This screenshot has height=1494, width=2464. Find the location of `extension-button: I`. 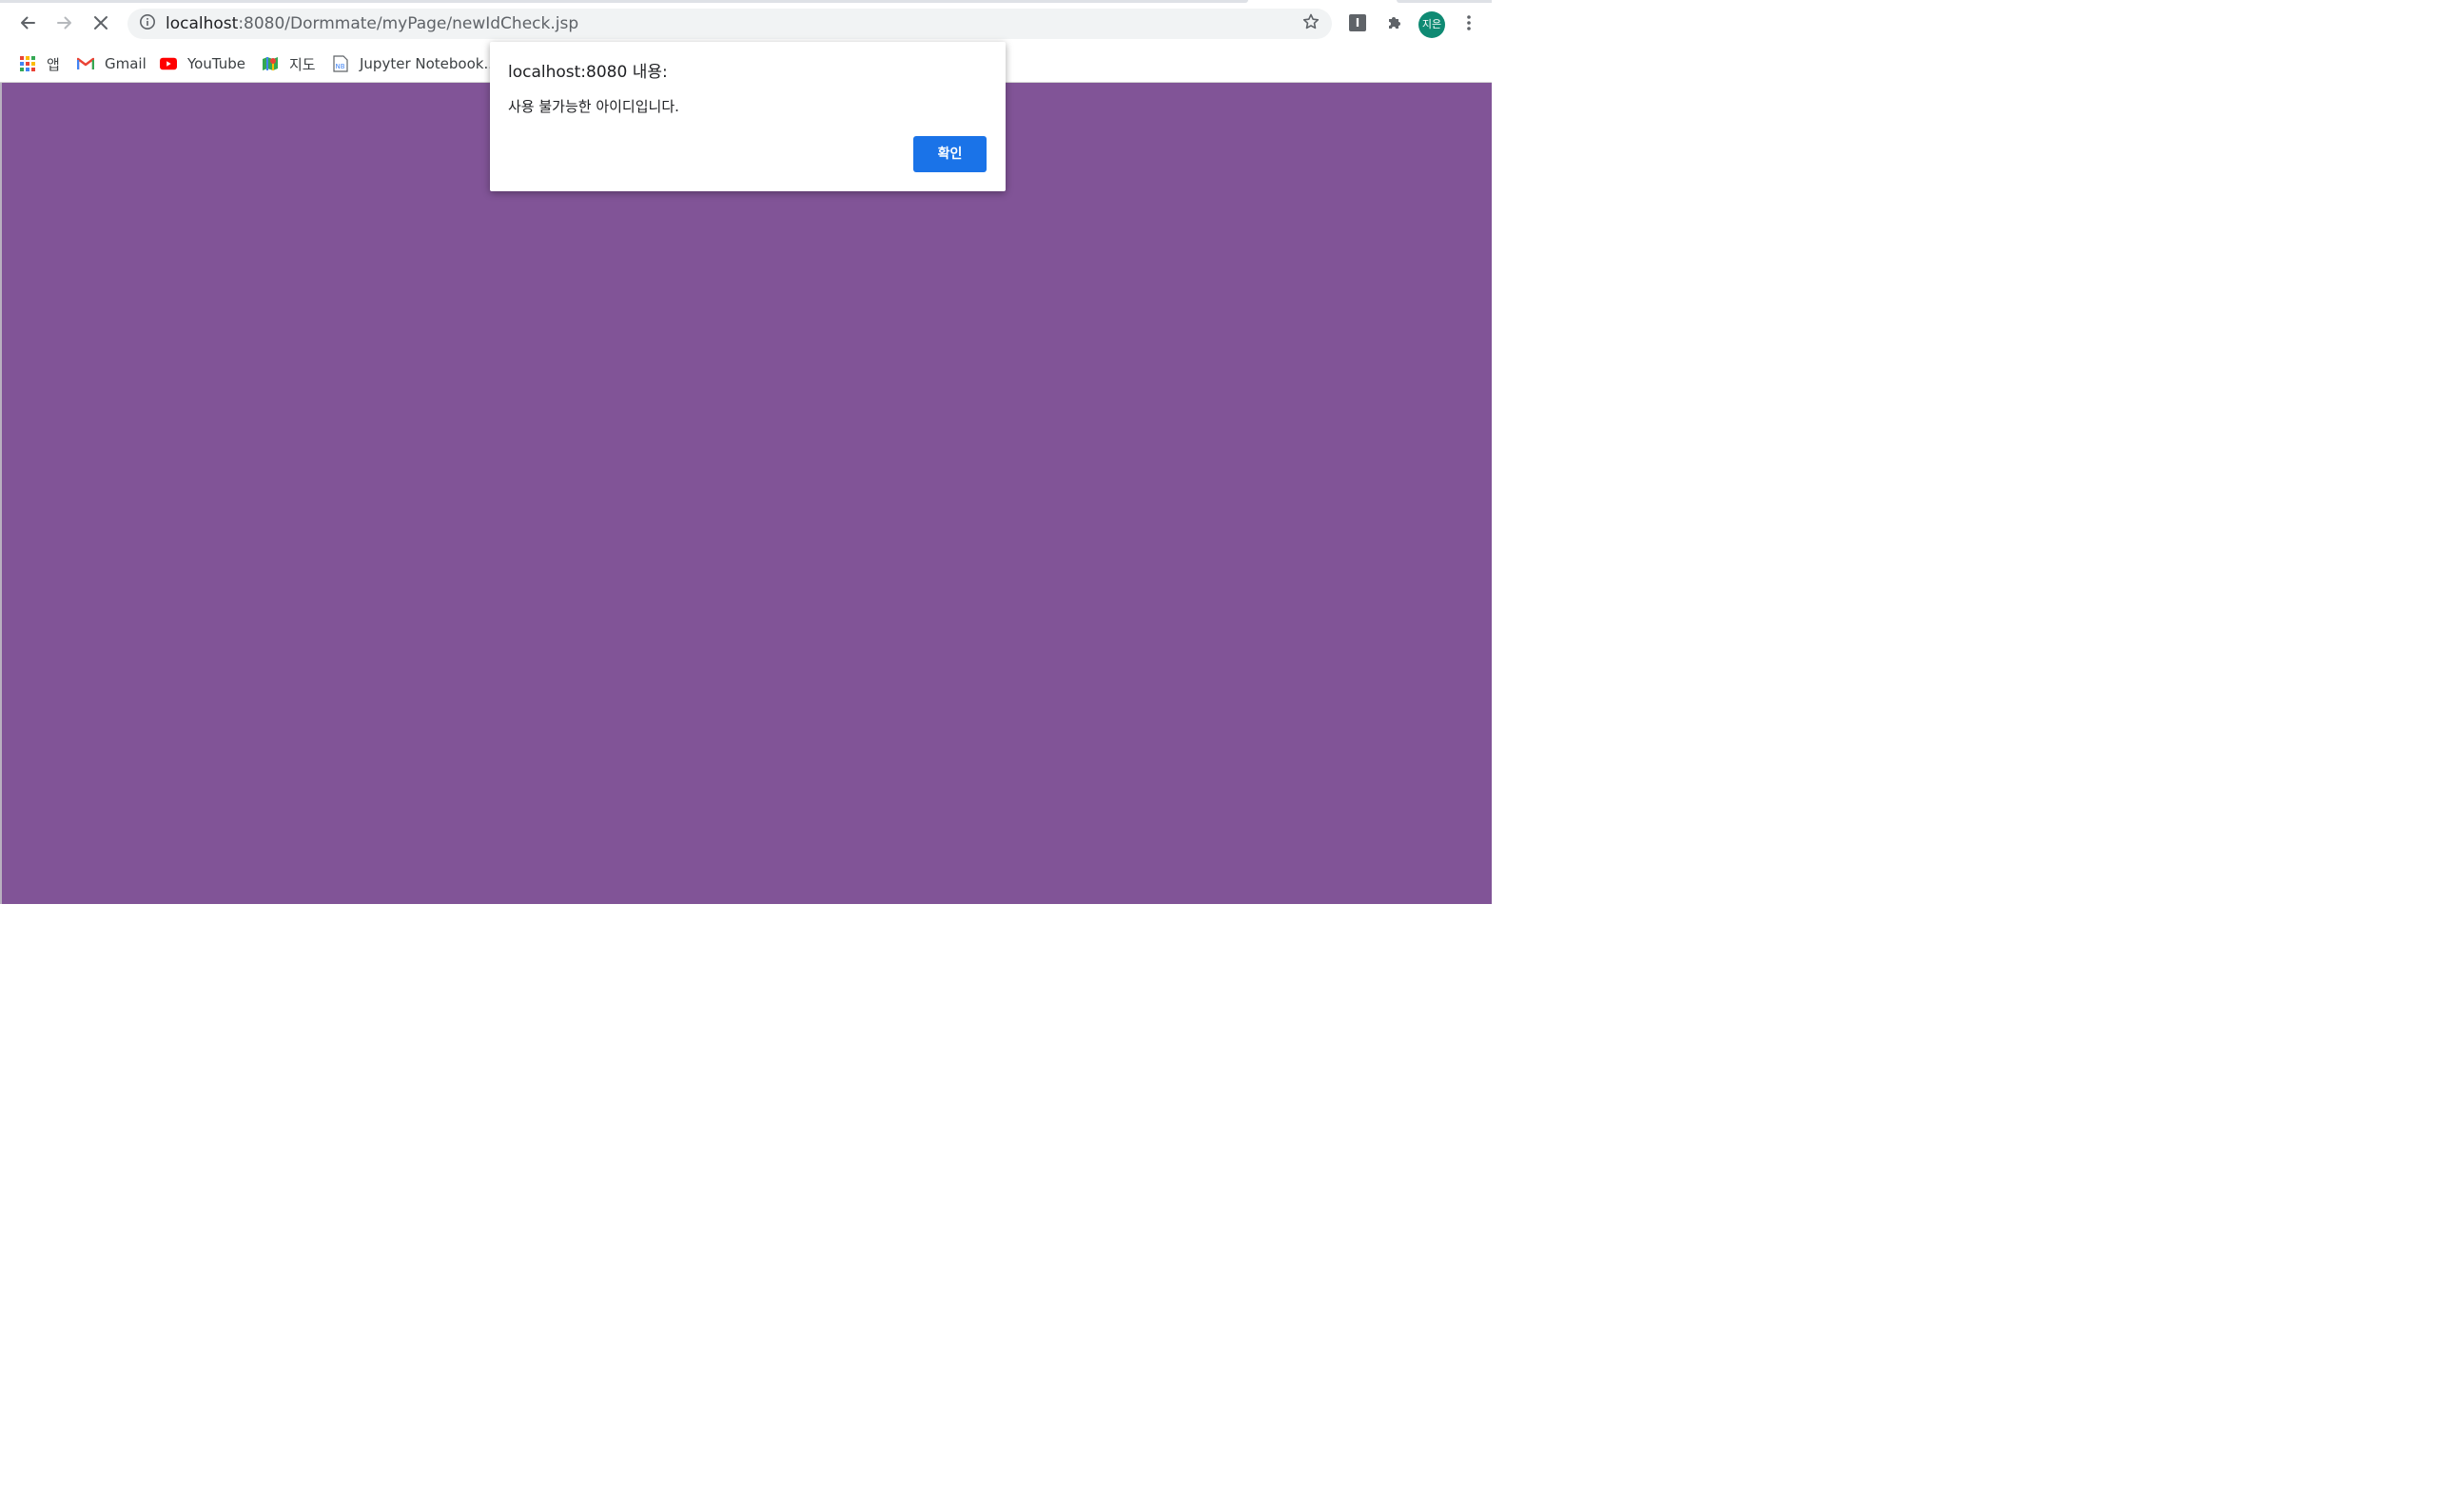

extension-button: I is located at coordinates (1357, 23).